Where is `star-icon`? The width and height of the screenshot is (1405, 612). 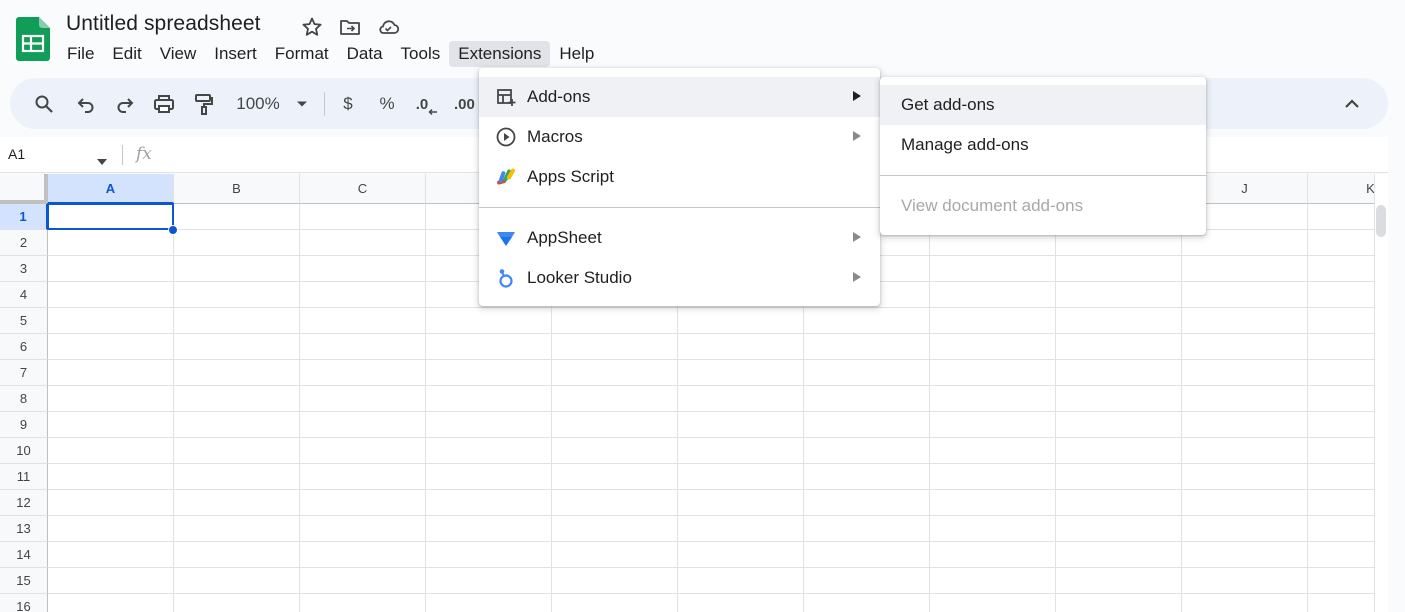
star-icon is located at coordinates (312, 27).